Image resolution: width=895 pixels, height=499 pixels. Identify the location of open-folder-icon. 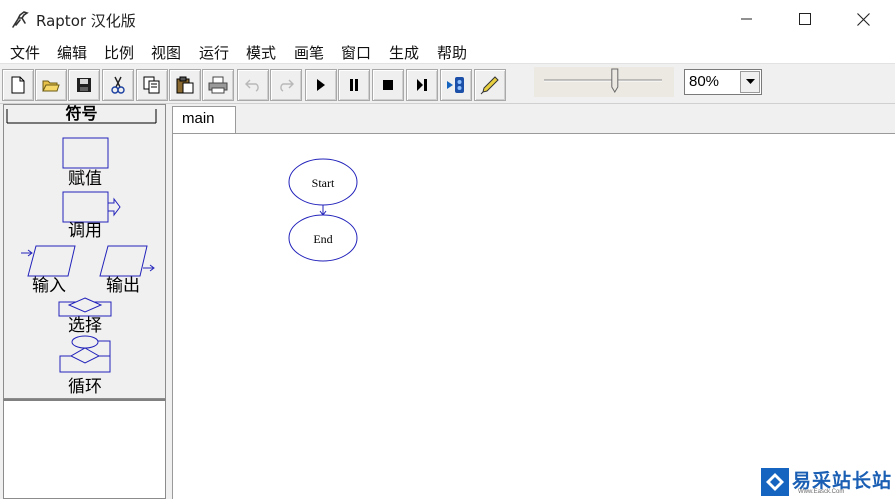
(51, 86).